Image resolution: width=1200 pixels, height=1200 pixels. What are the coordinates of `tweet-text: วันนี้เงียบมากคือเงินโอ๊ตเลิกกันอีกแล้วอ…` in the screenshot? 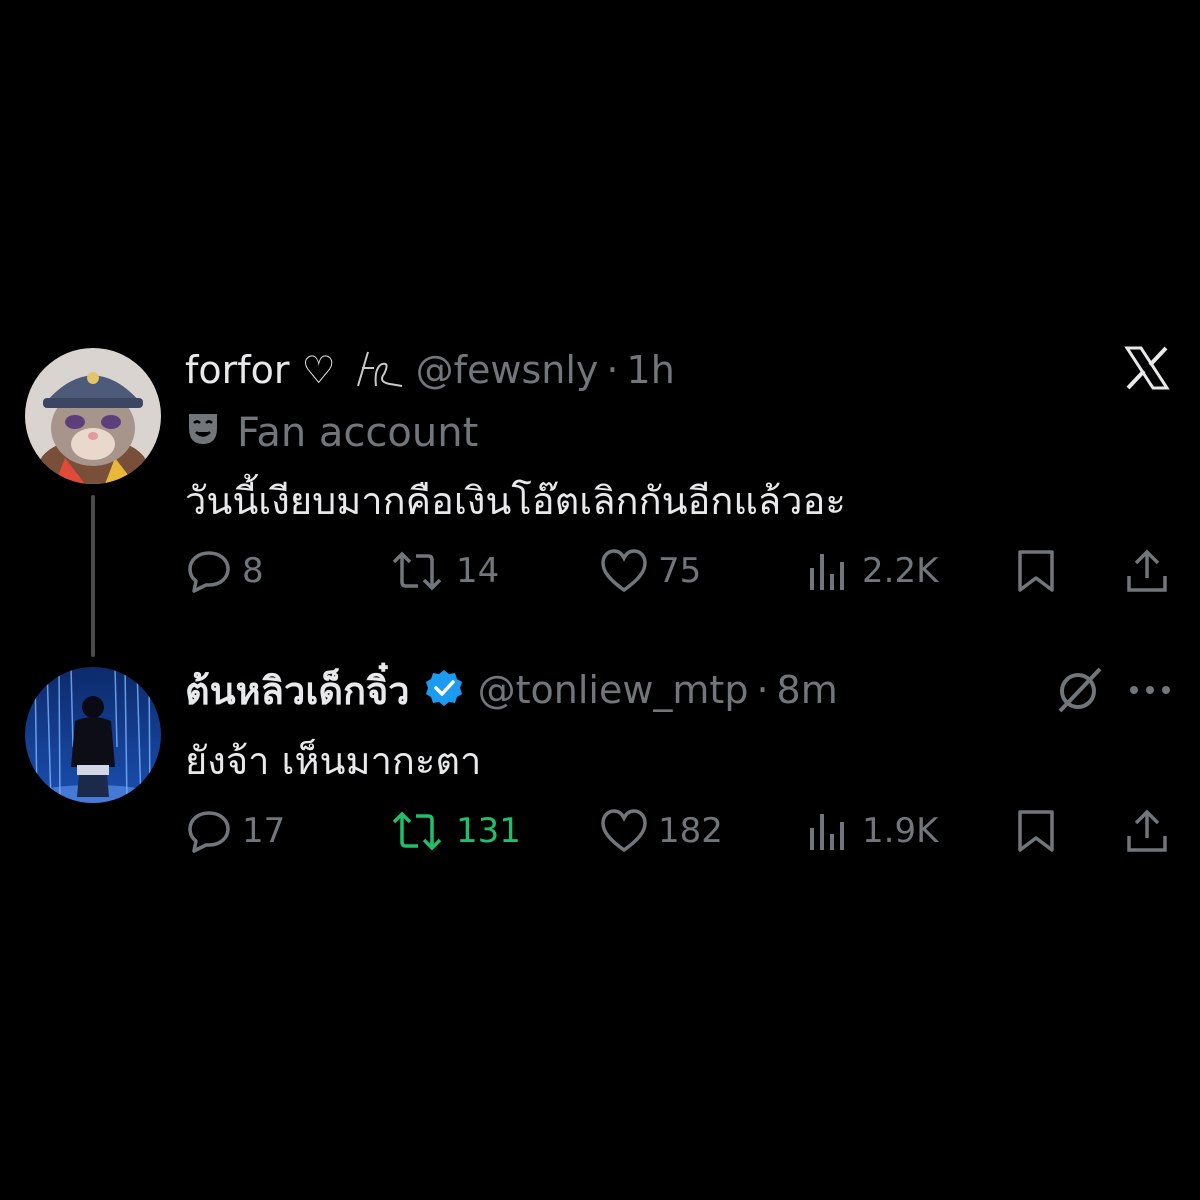 It's located at (515, 501).